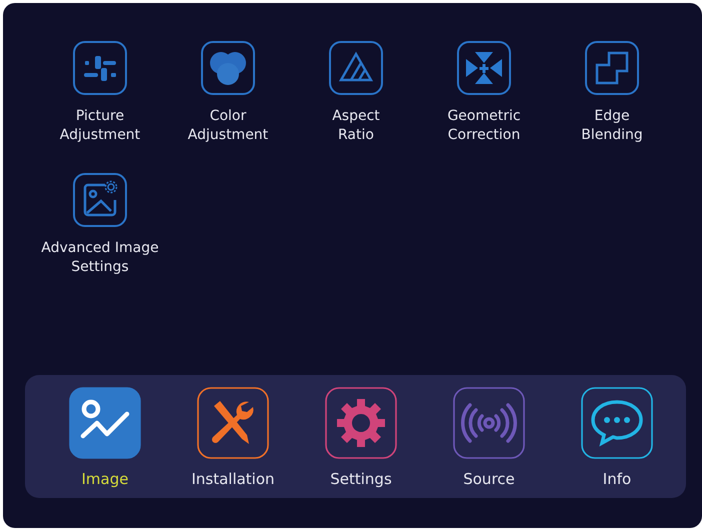  I want to click on settings-icon, so click(361, 423).